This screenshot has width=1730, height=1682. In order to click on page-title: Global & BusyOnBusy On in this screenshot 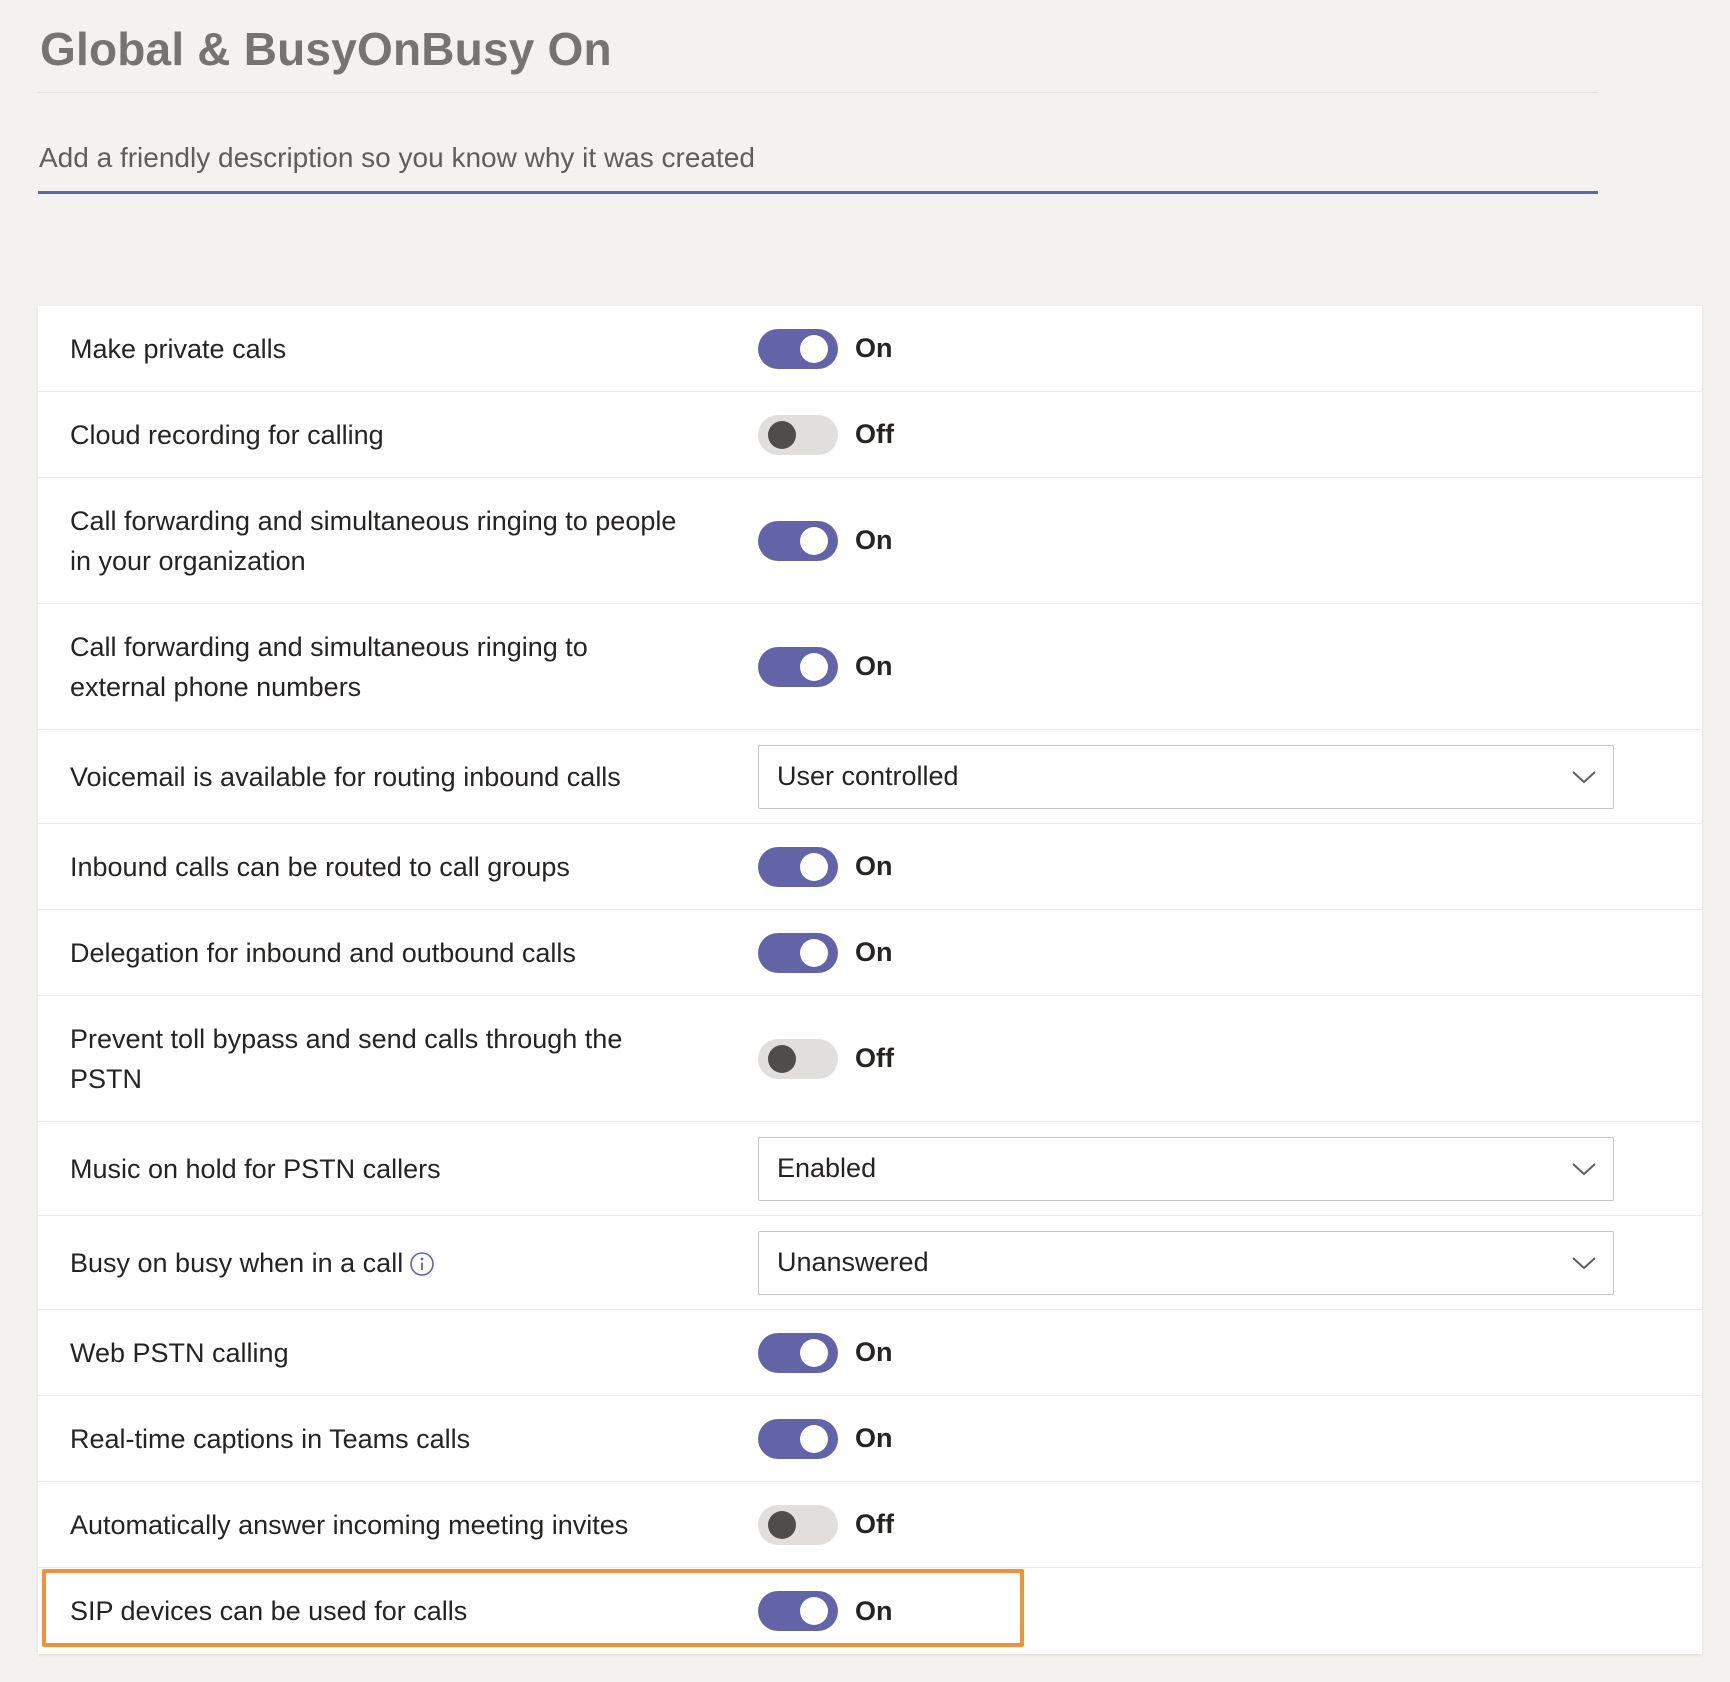, I will do `click(326, 49)`.